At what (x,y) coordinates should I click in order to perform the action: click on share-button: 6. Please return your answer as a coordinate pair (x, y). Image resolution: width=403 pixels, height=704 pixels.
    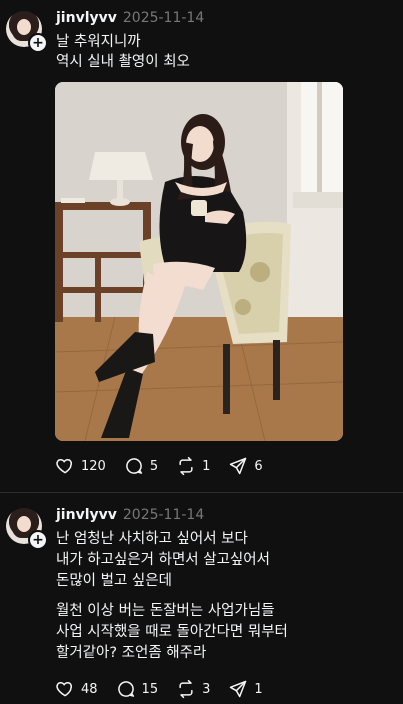
    Looking at the image, I should click on (245, 466).